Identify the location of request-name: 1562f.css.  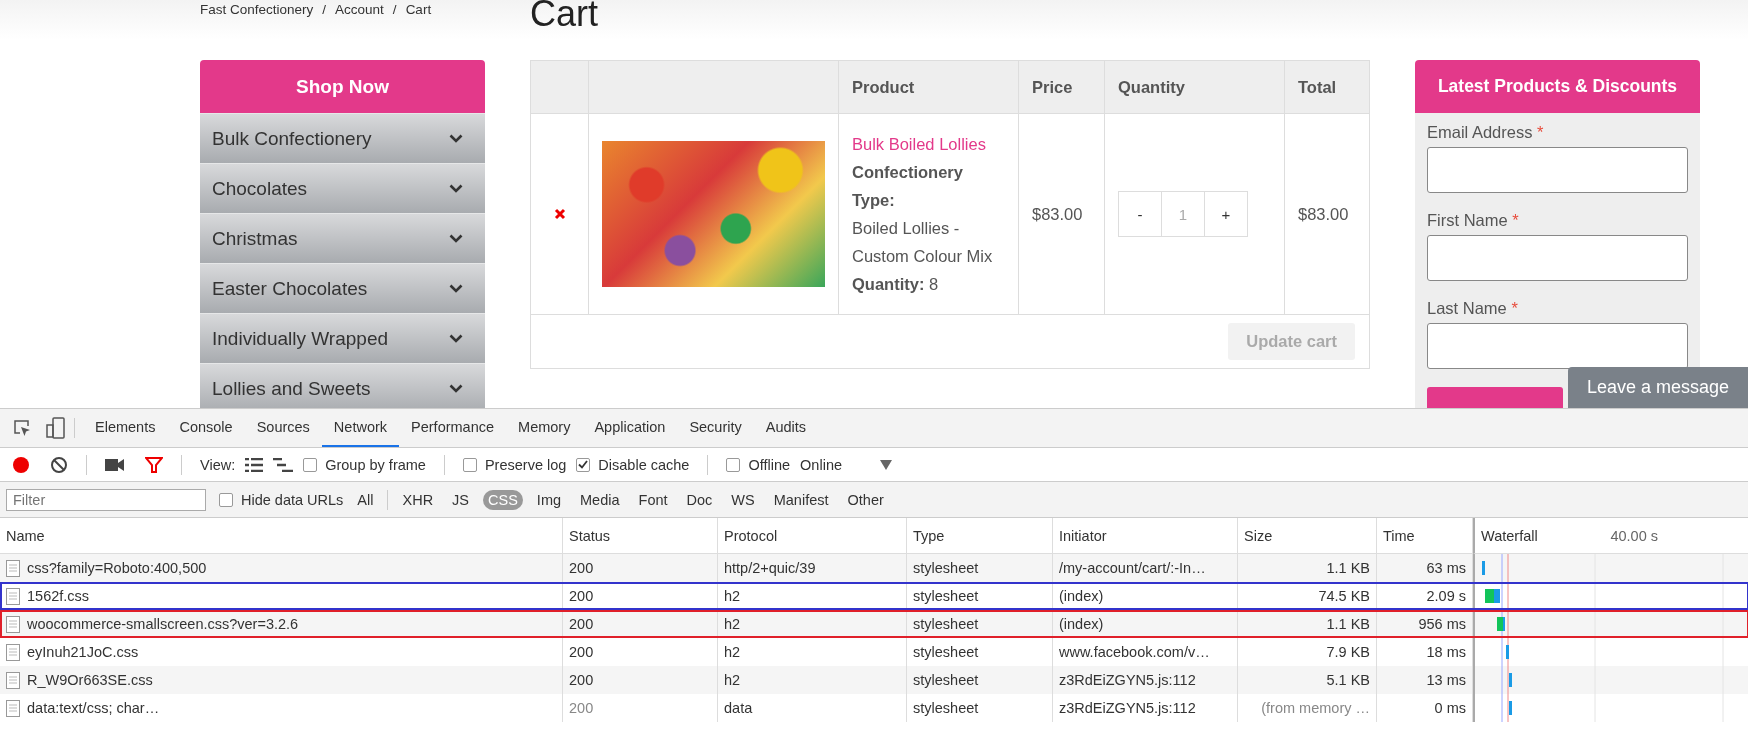
(58, 596).